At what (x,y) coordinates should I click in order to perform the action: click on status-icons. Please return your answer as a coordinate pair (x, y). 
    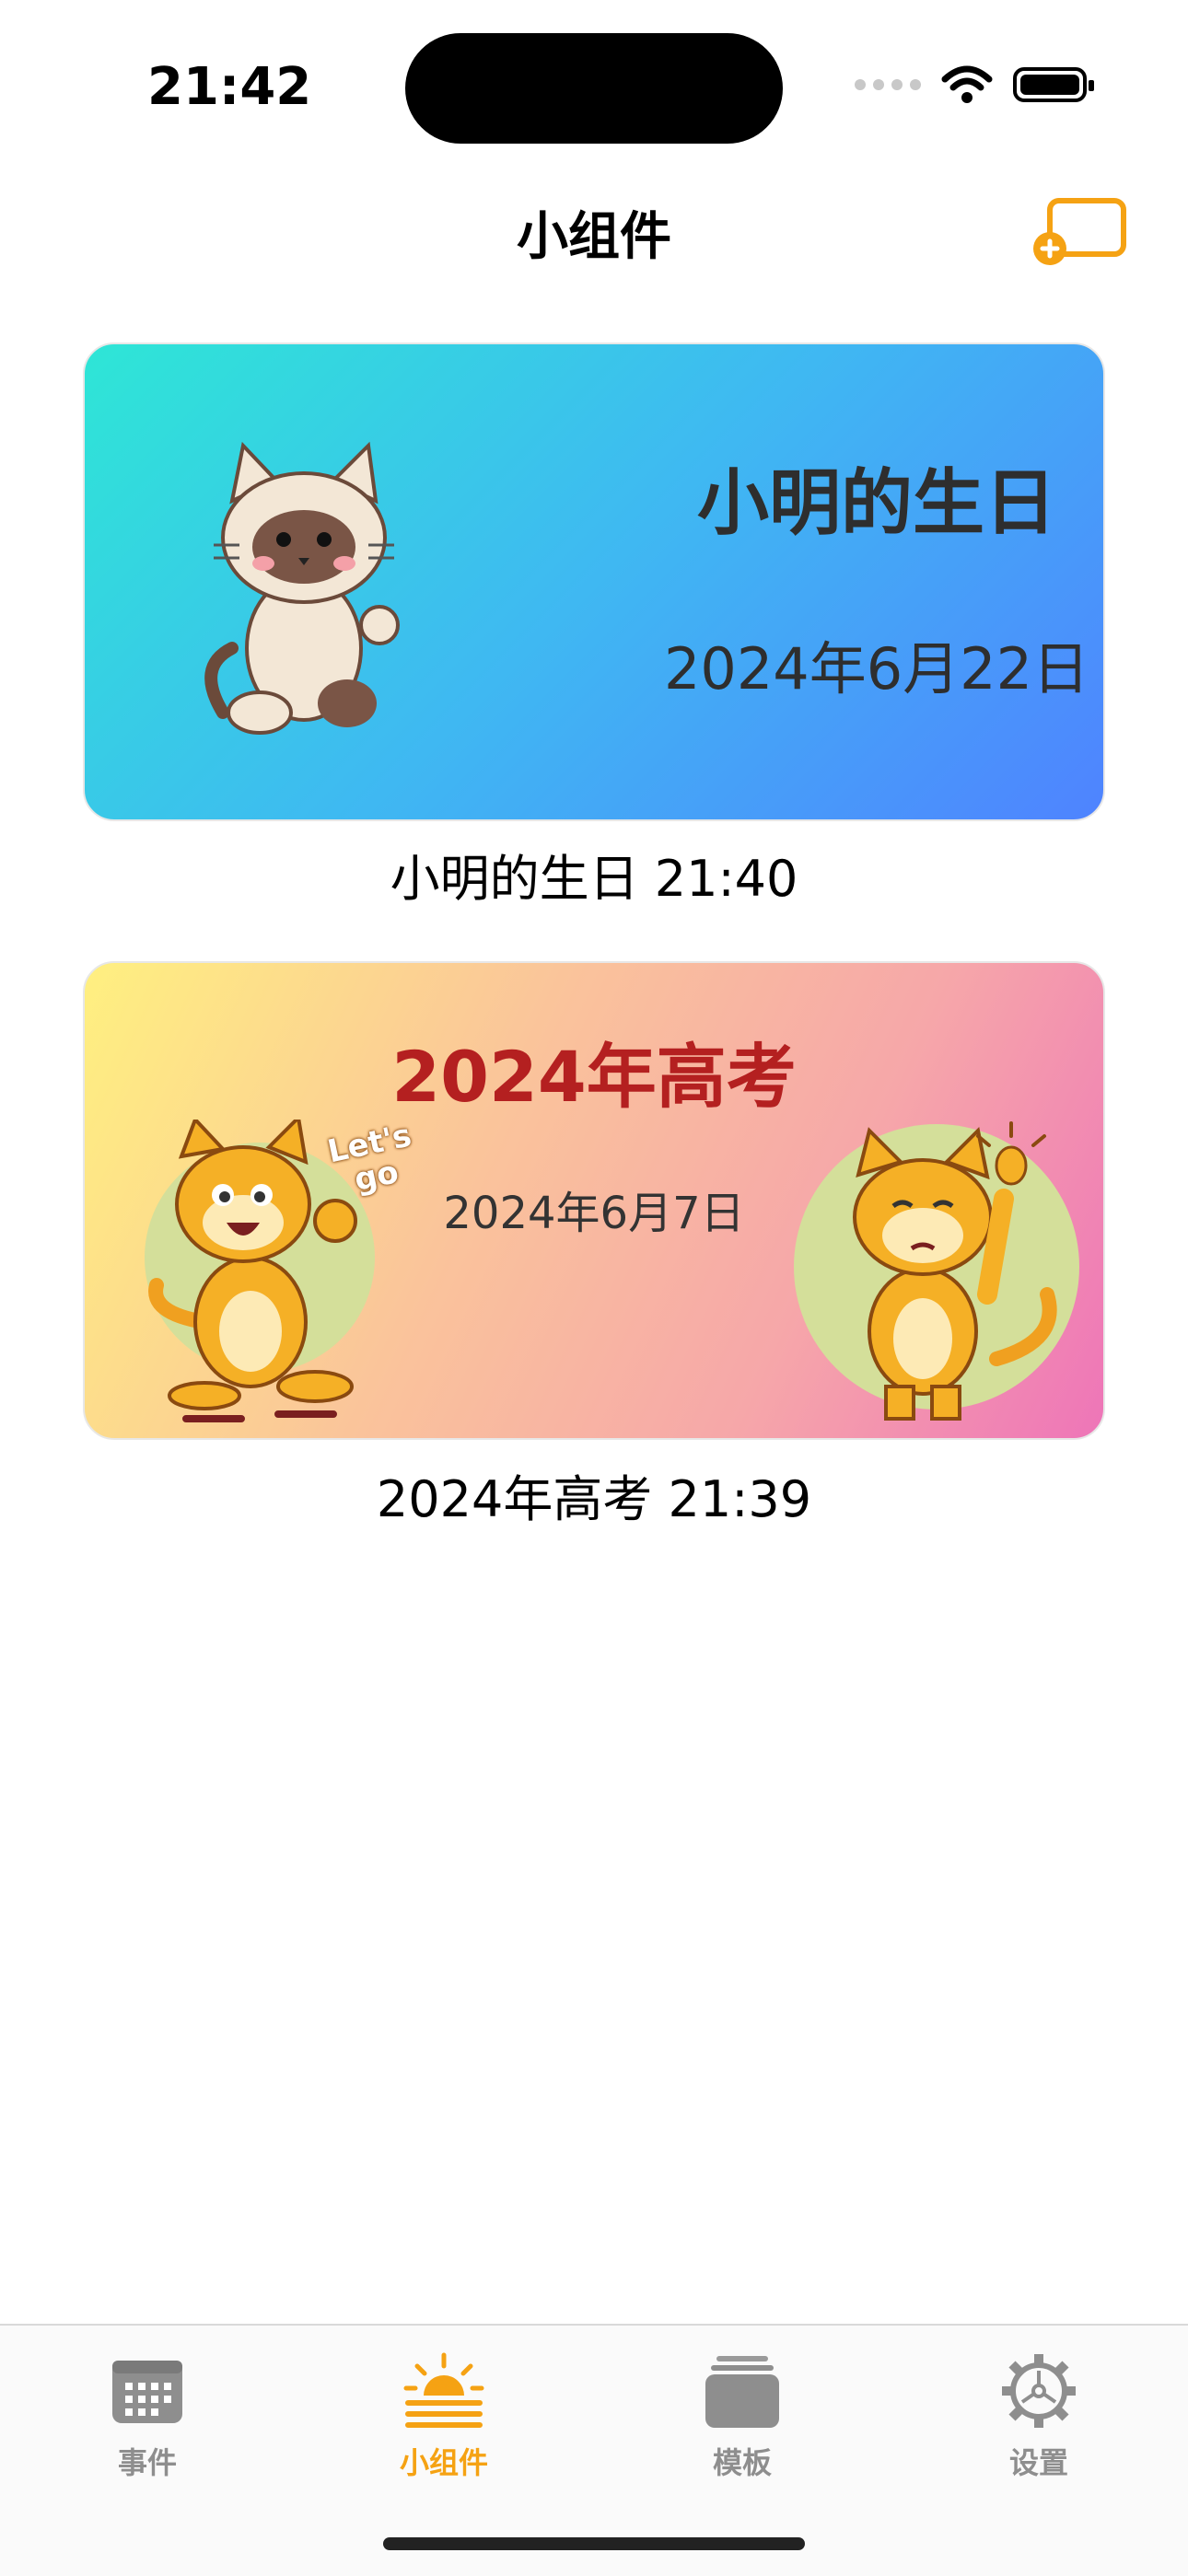
    Looking at the image, I should click on (974, 84).